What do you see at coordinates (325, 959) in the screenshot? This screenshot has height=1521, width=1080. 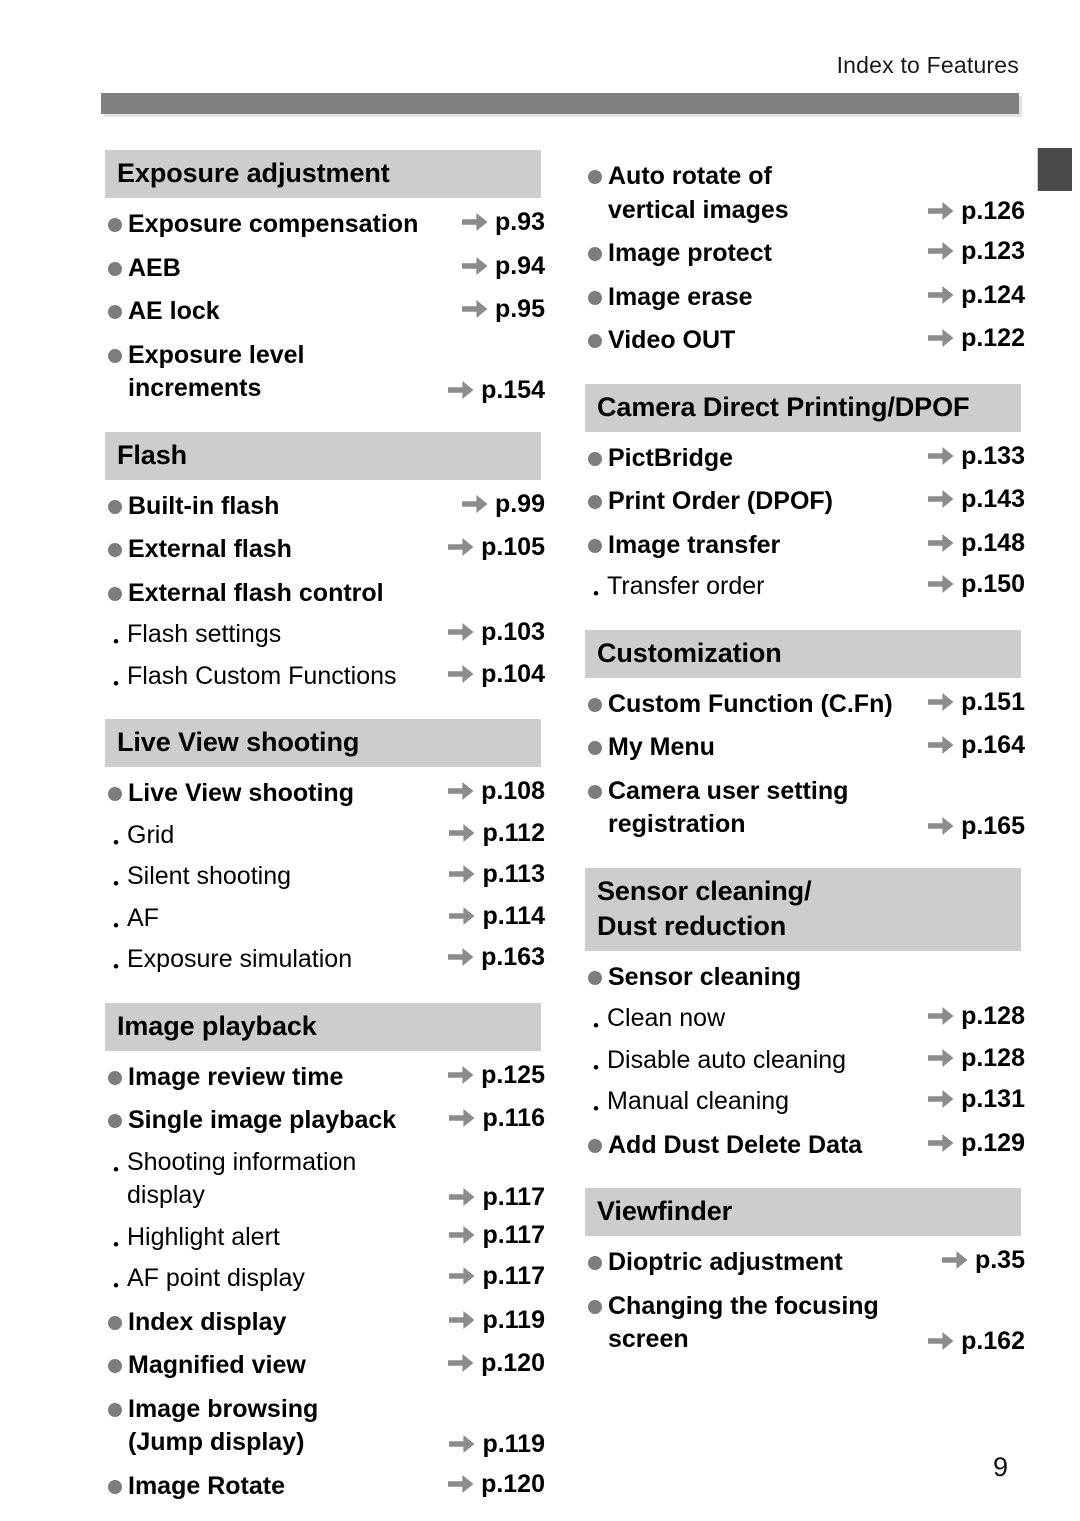 I see `index-entry: Exposure simulation p.163` at bounding box center [325, 959].